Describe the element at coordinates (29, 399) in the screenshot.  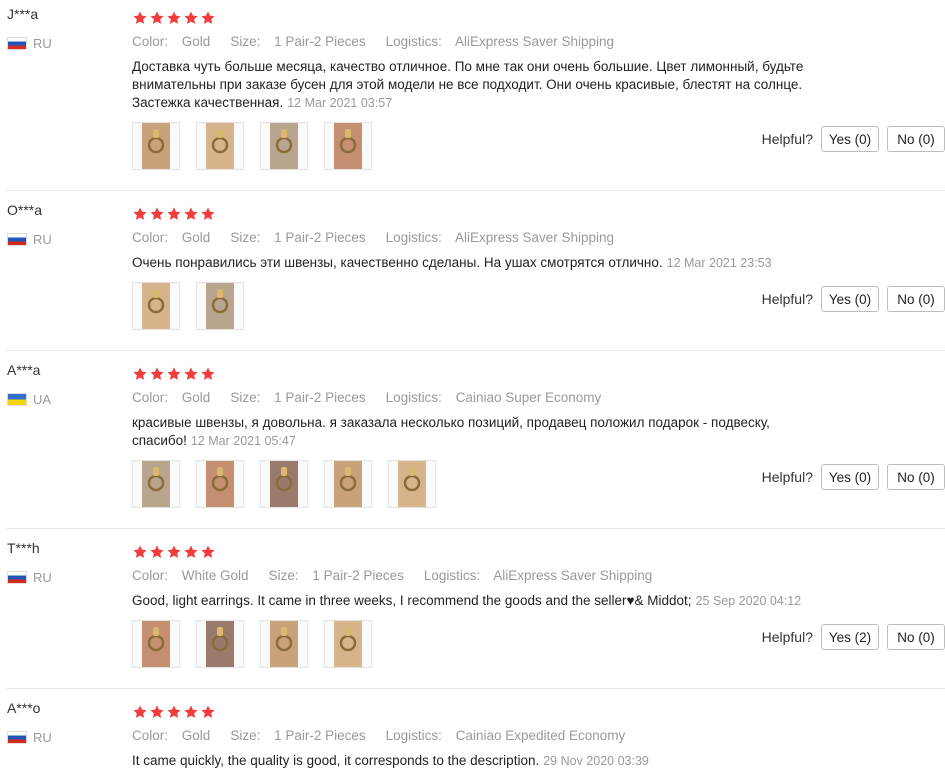
I see `reviewer-country: UA` at that location.